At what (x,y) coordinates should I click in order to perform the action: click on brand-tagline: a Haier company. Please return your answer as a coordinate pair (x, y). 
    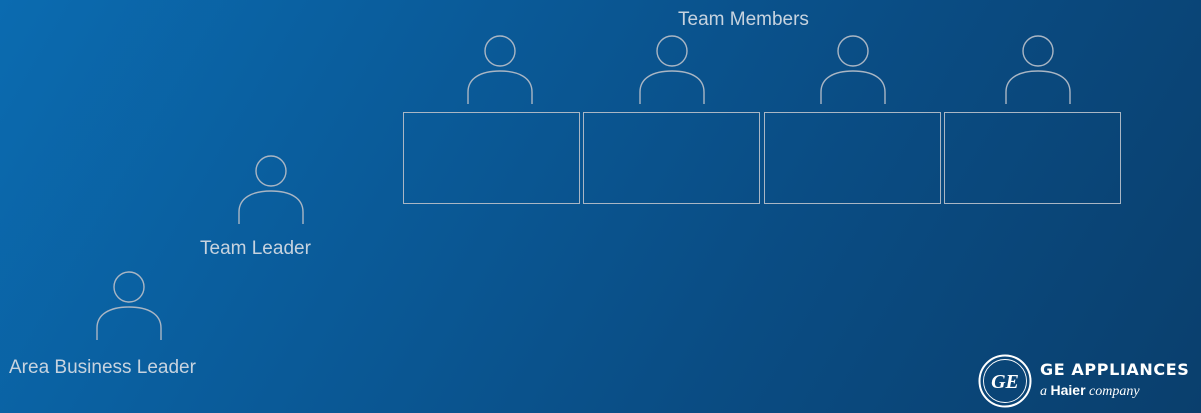
    Looking at the image, I should click on (1090, 391).